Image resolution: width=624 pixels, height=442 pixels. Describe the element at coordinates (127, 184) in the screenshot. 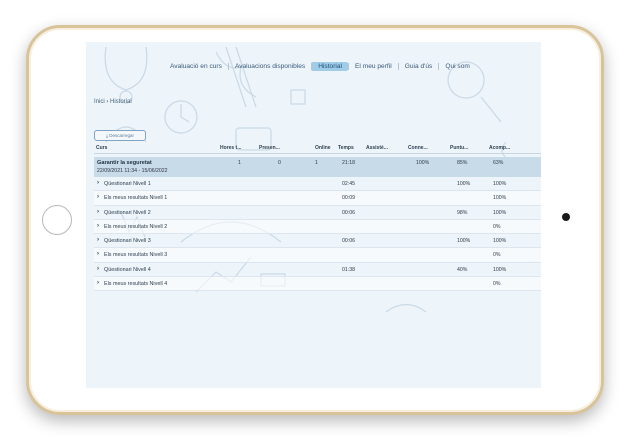

I see `row-label: Qüestionari Nivell 1` at that location.